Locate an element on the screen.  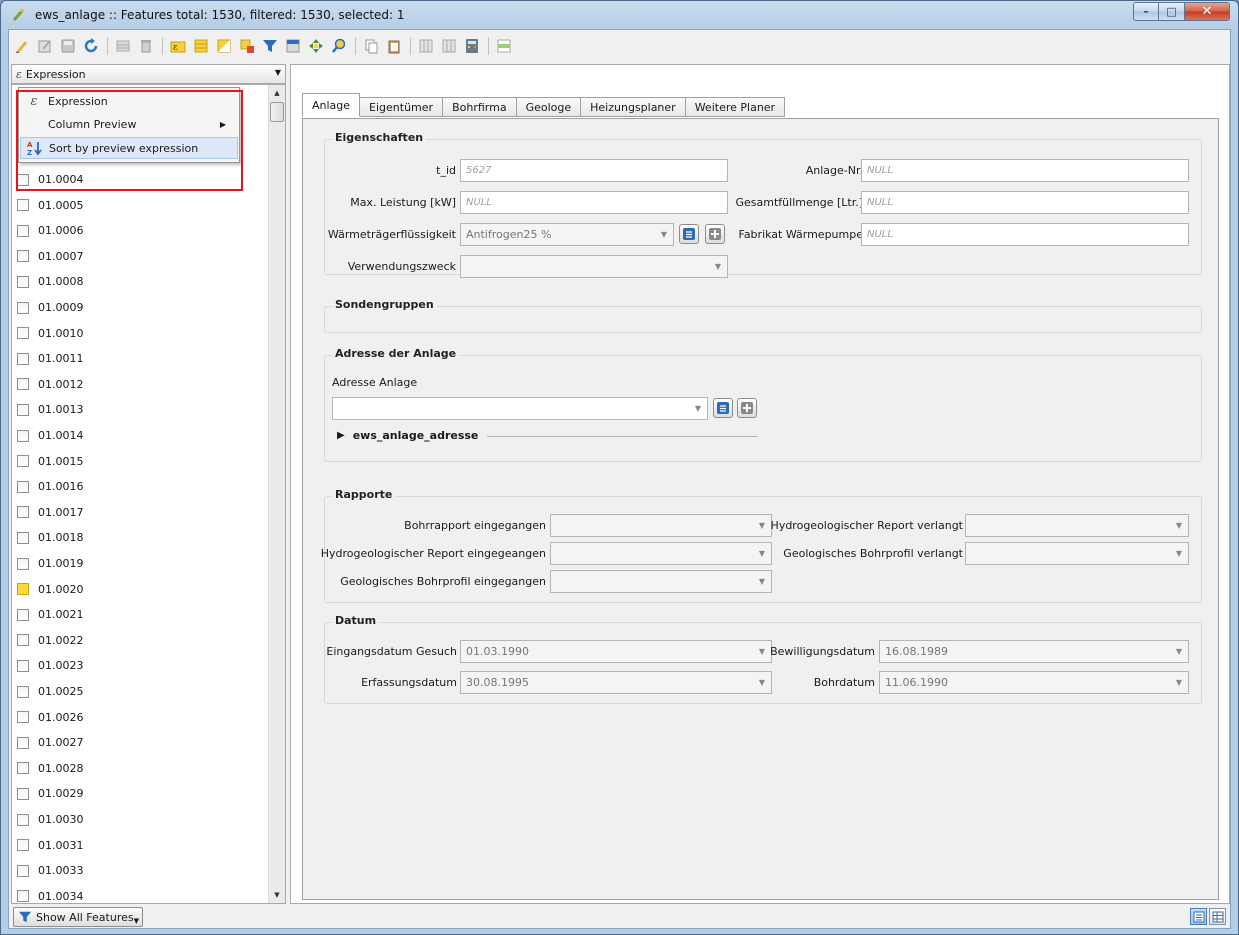
menu-item-expression: ε Expression is located at coordinates (129, 101).